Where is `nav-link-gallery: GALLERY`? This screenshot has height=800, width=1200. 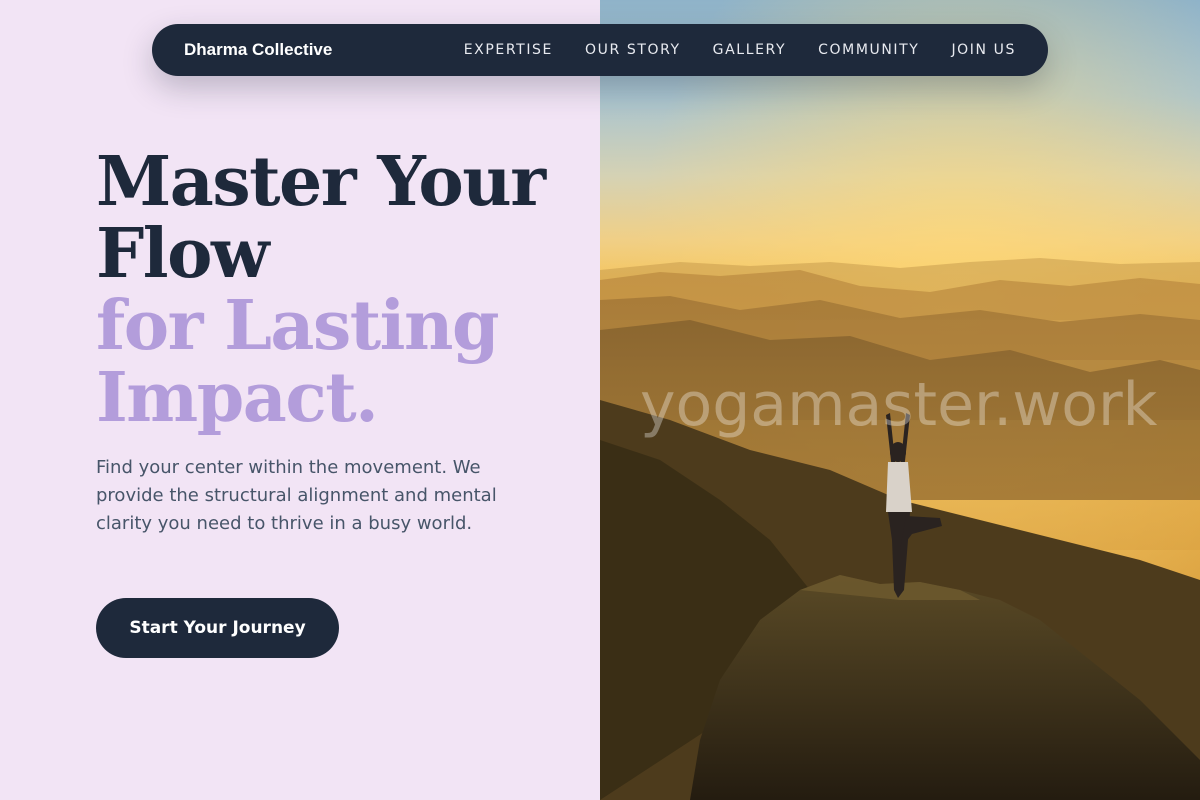 nav-link-gallery: GALLERY is located at coordinates (749, 50).